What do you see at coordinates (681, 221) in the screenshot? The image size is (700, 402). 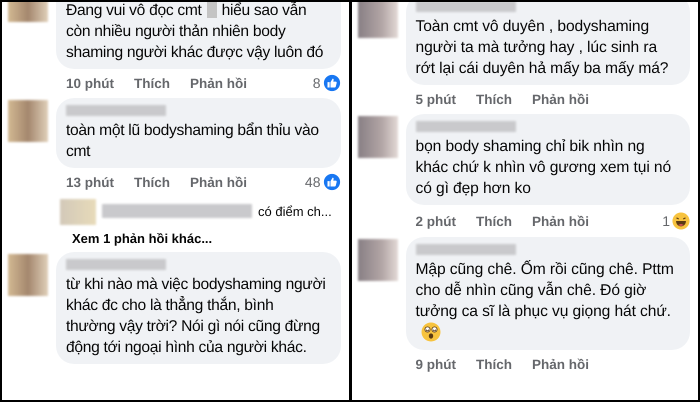 I see `laughing-emoji-icon` at bounding box center [681, 221].